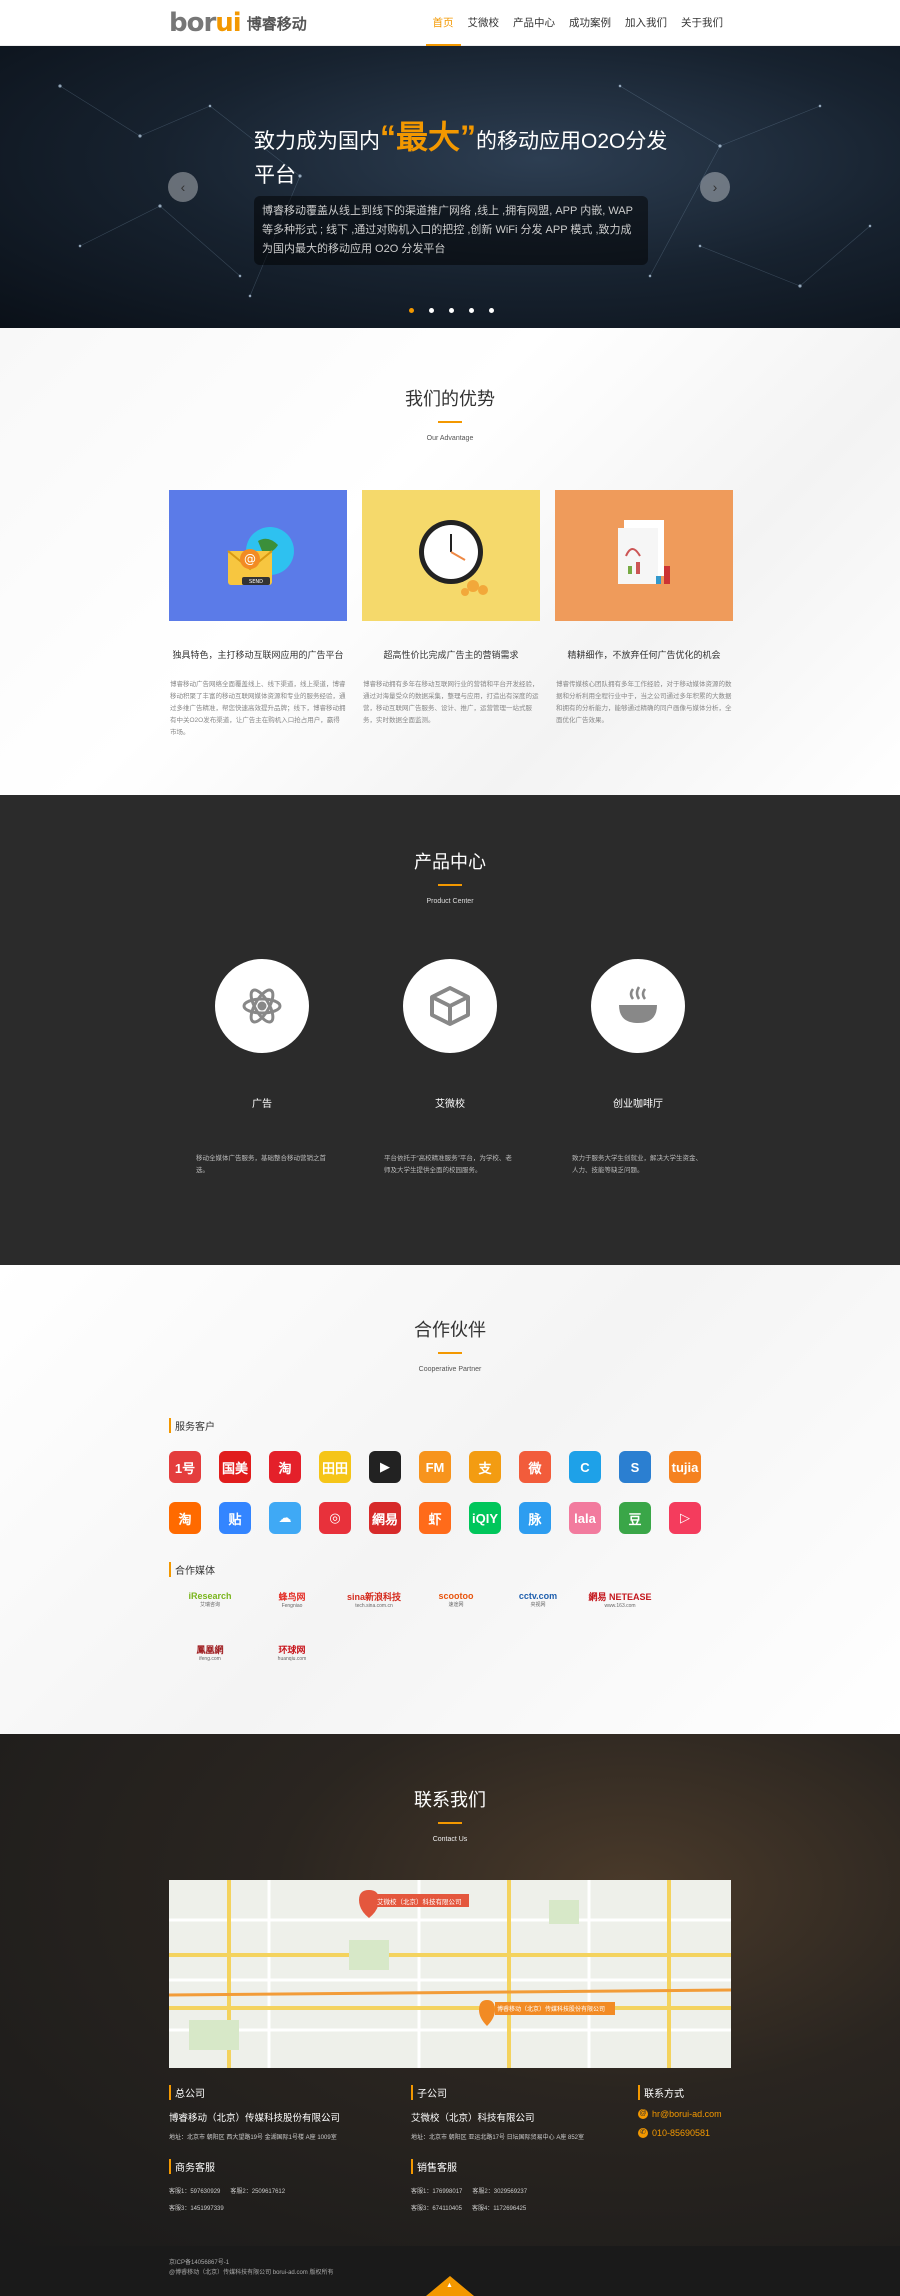 Image resolution: width=900 pixels, height=2296 pixels. I want to click on qq-3: 客服3：674110405, so click(436, 2209).